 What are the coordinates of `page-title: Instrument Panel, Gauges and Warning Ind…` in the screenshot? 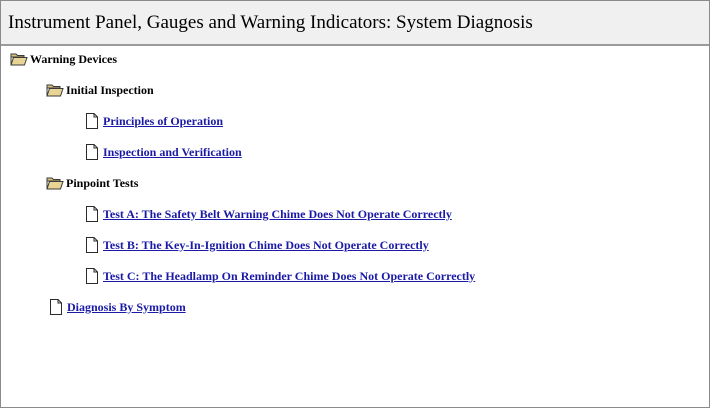 It's located at (270, 22).